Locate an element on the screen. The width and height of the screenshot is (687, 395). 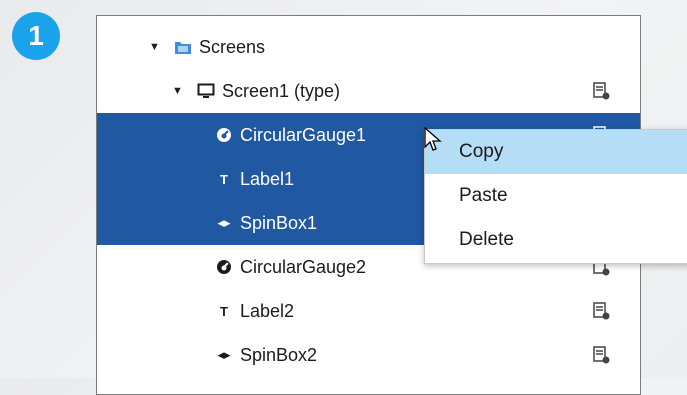
menu-item-paste: Paste is located at coordinates (556, 196).